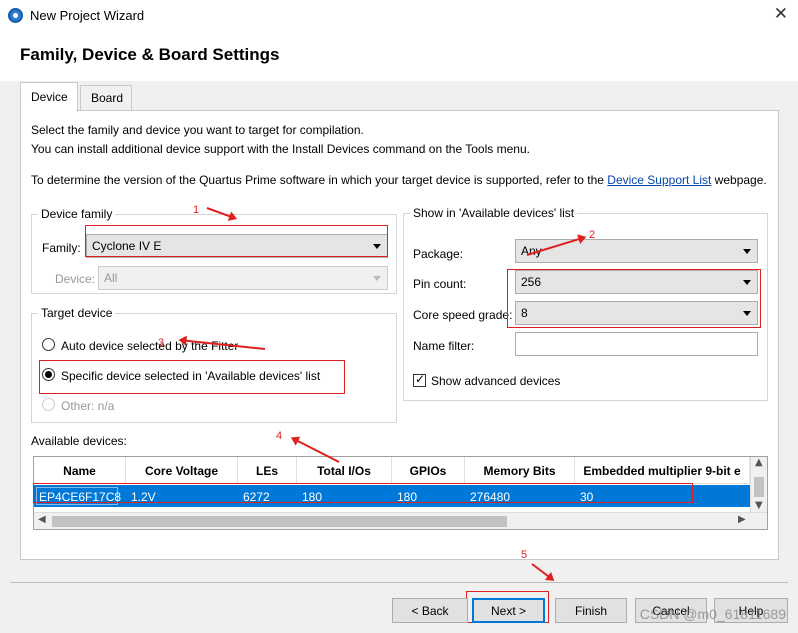 Image resolution: width=798 pixels, height=633 pixels. I want to click on close-icon: ✕, so click(781, 14).